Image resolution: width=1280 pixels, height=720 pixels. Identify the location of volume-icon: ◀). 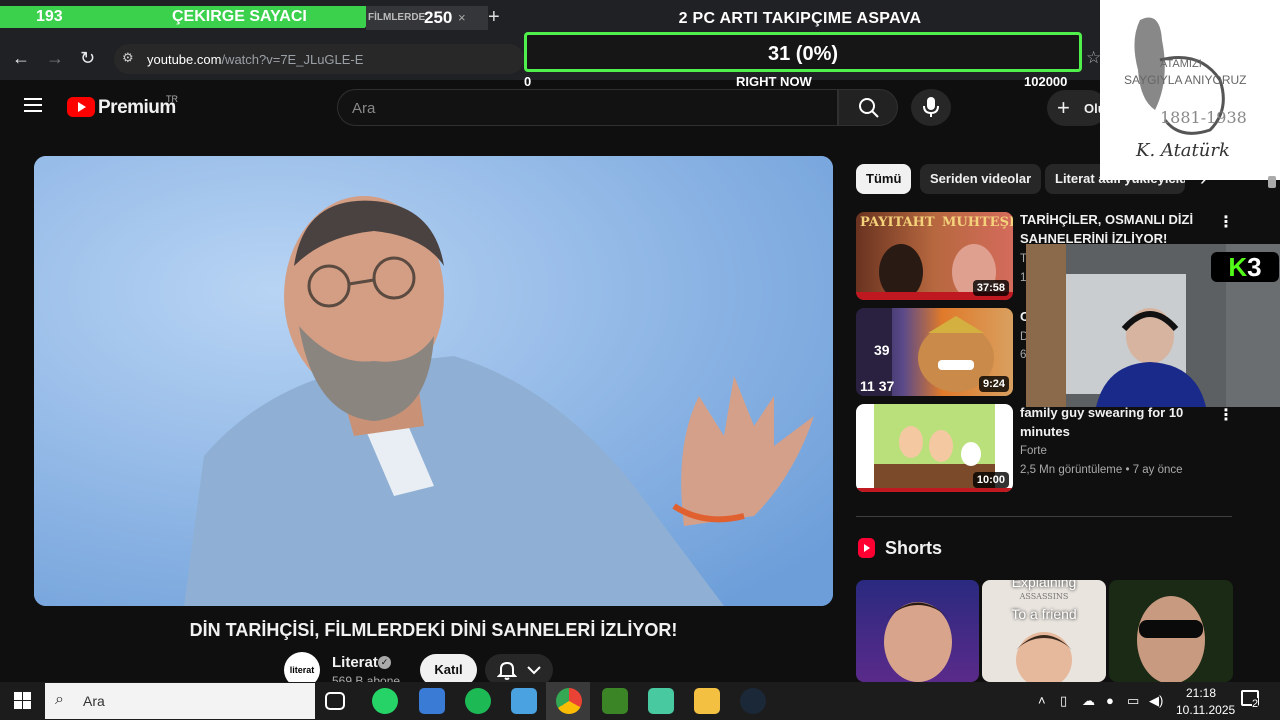
(1156, 701).